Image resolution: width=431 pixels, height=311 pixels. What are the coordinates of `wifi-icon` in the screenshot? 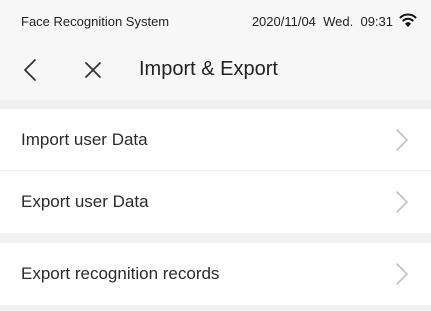 It's located at (408, 20).